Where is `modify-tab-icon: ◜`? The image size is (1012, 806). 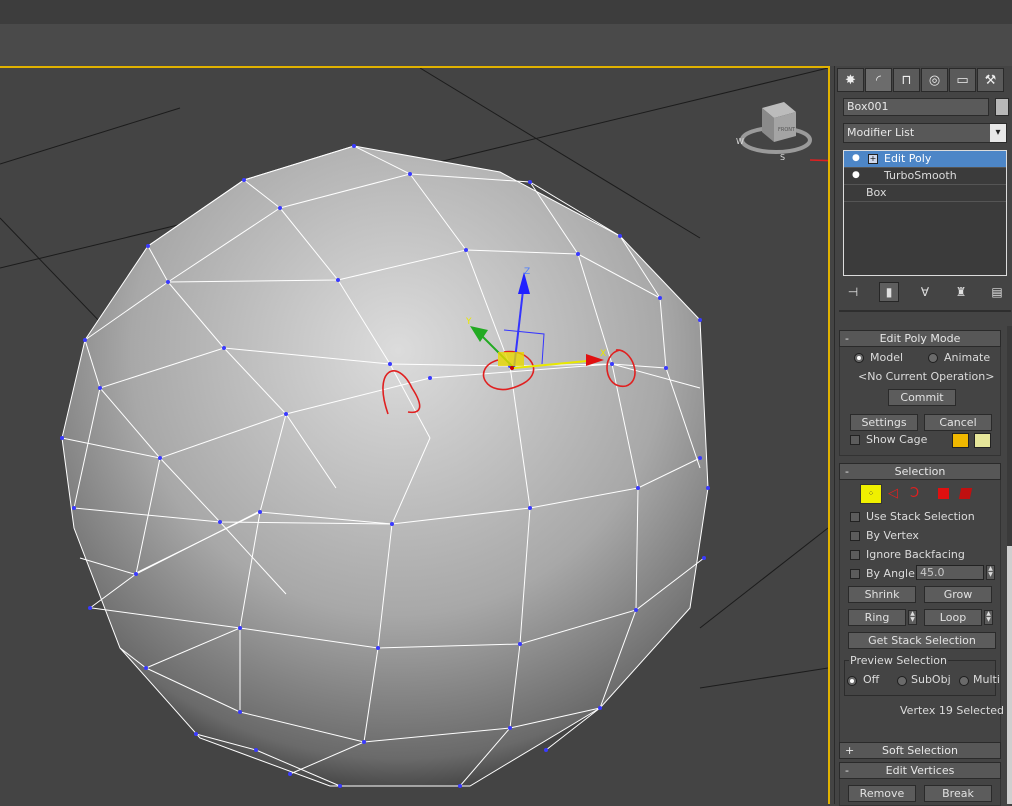
modify-tab-icon: ◜ is located at coordinates (878, 80).